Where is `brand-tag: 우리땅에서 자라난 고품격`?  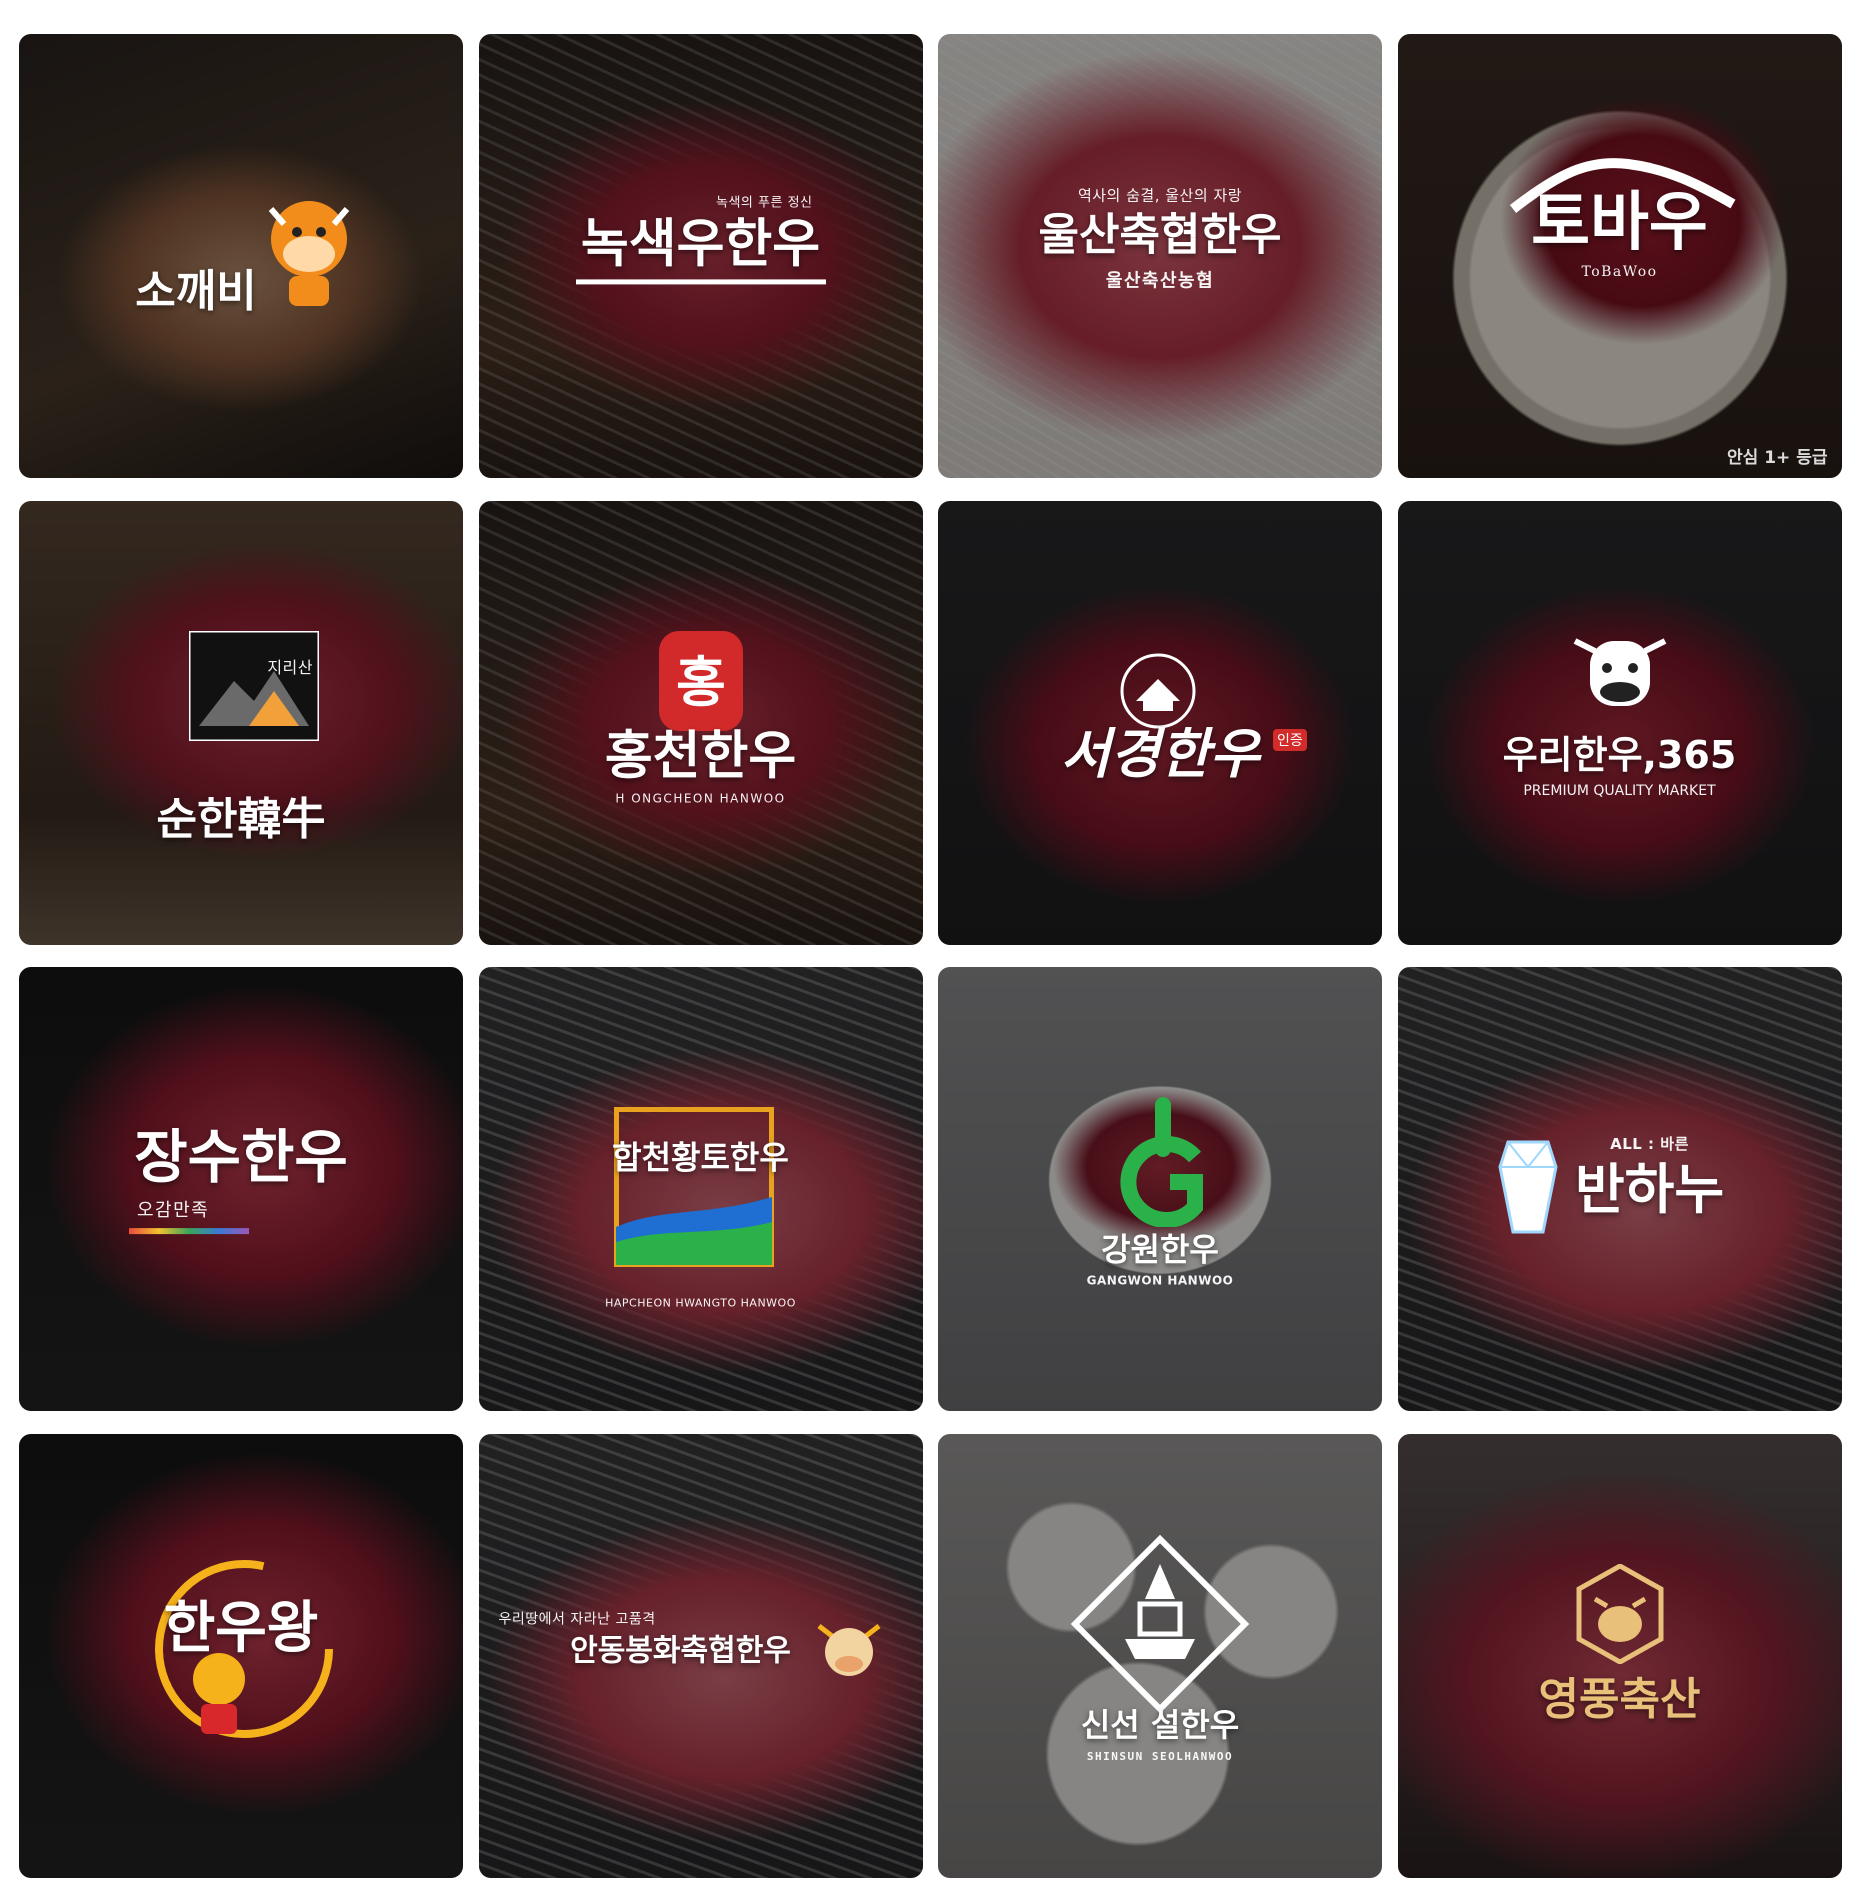 brand-tag: 우리땅에서 자라난 고품격 is located at coordinates (577, 1619).